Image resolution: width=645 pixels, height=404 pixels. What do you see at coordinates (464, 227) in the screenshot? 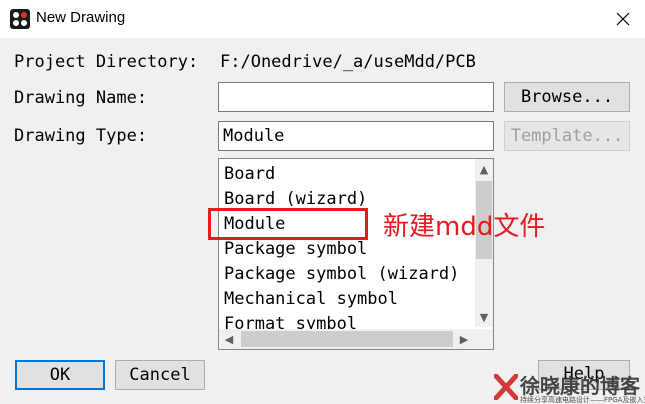
I see `annotation-text: 新建mdd文件` at bounding box center [464, 227].